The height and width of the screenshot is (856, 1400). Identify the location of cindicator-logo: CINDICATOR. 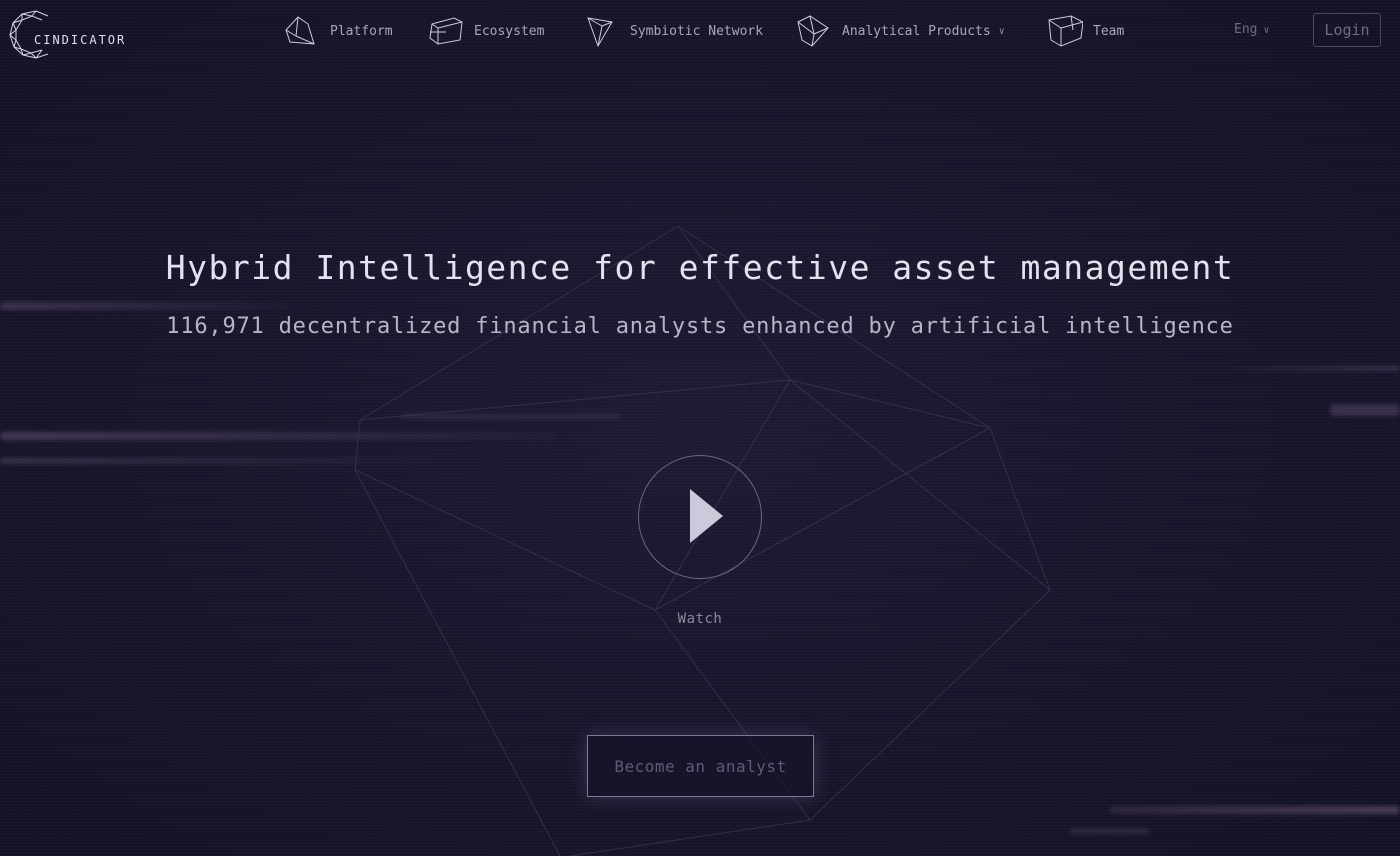
(73, 33).